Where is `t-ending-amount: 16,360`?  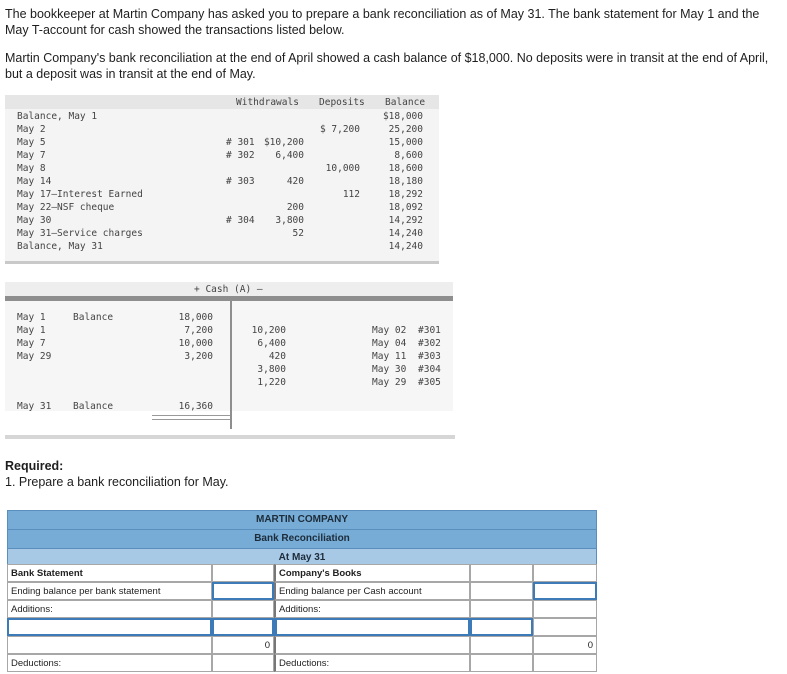 t-ending-amount: 16,360 is located at coordinates (195, 406).